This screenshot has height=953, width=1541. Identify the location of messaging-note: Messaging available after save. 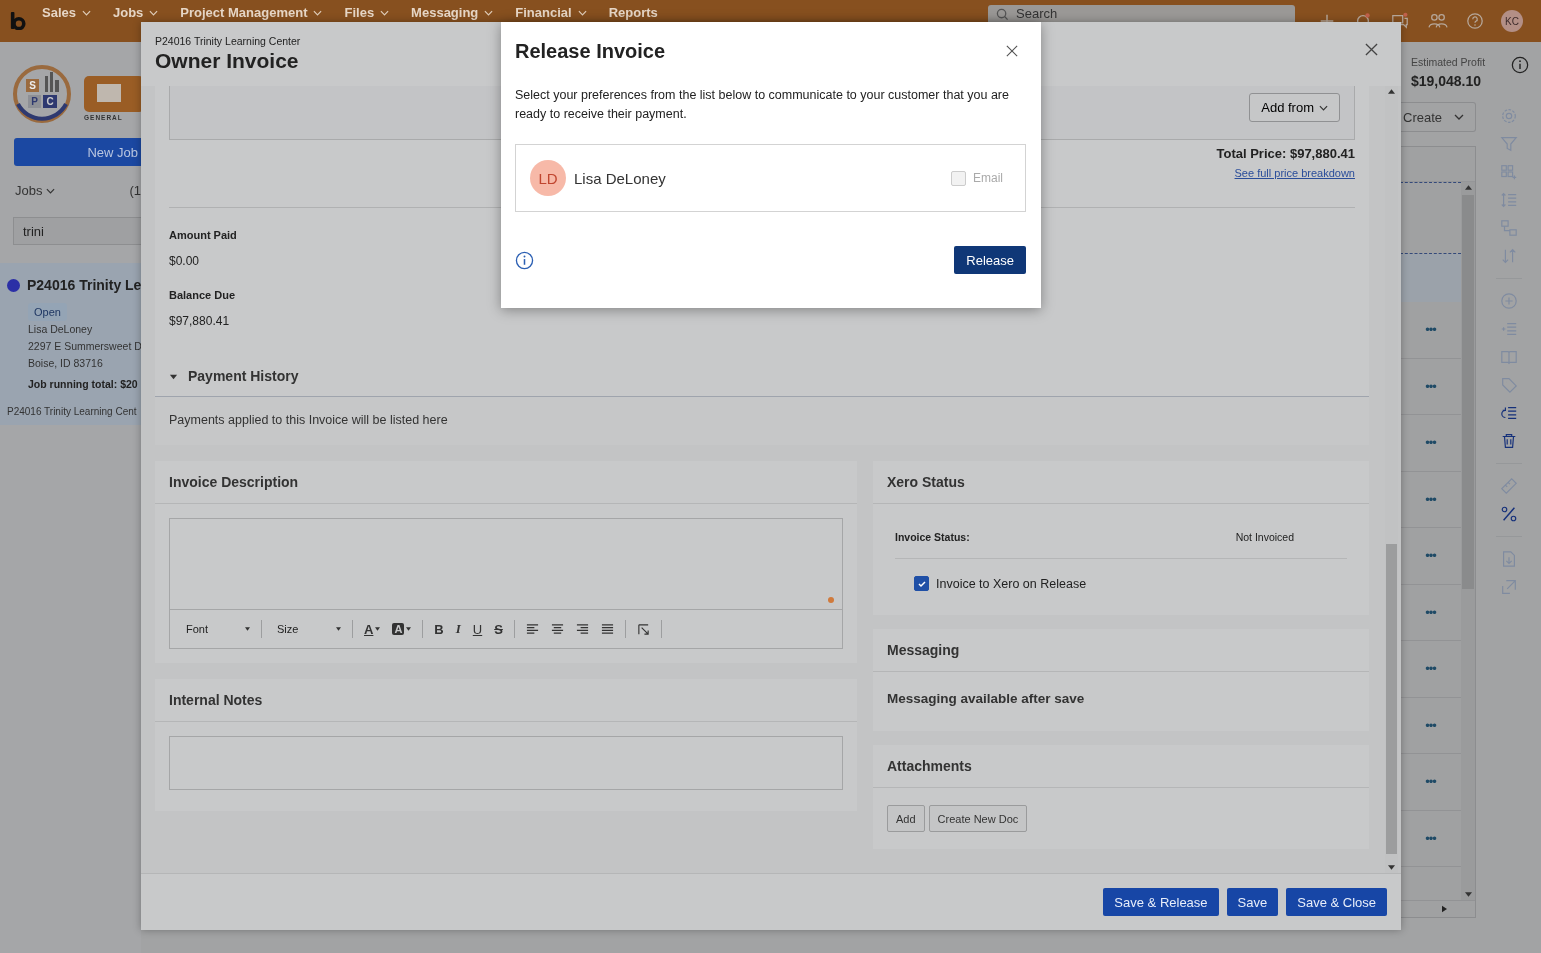
(986, 698).